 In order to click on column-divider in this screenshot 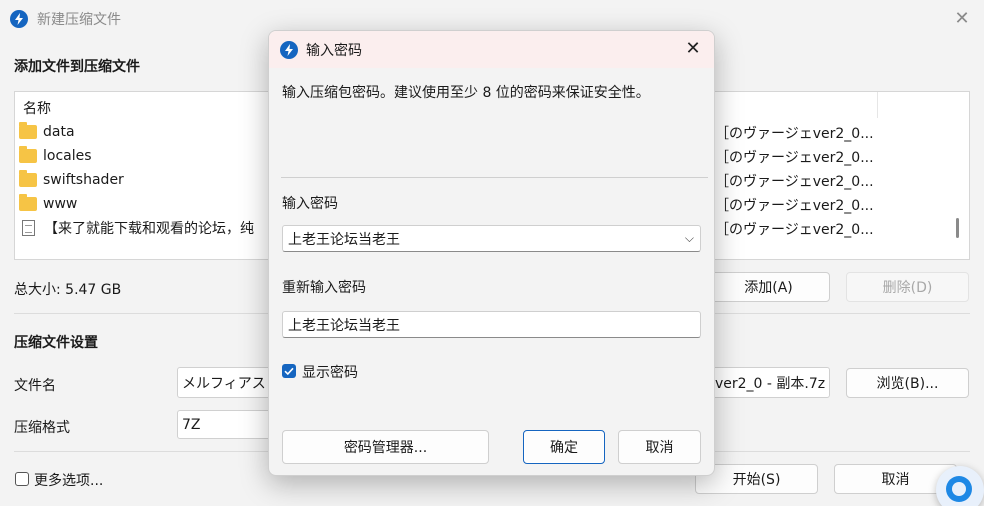, I will do `click(877, 105)`.